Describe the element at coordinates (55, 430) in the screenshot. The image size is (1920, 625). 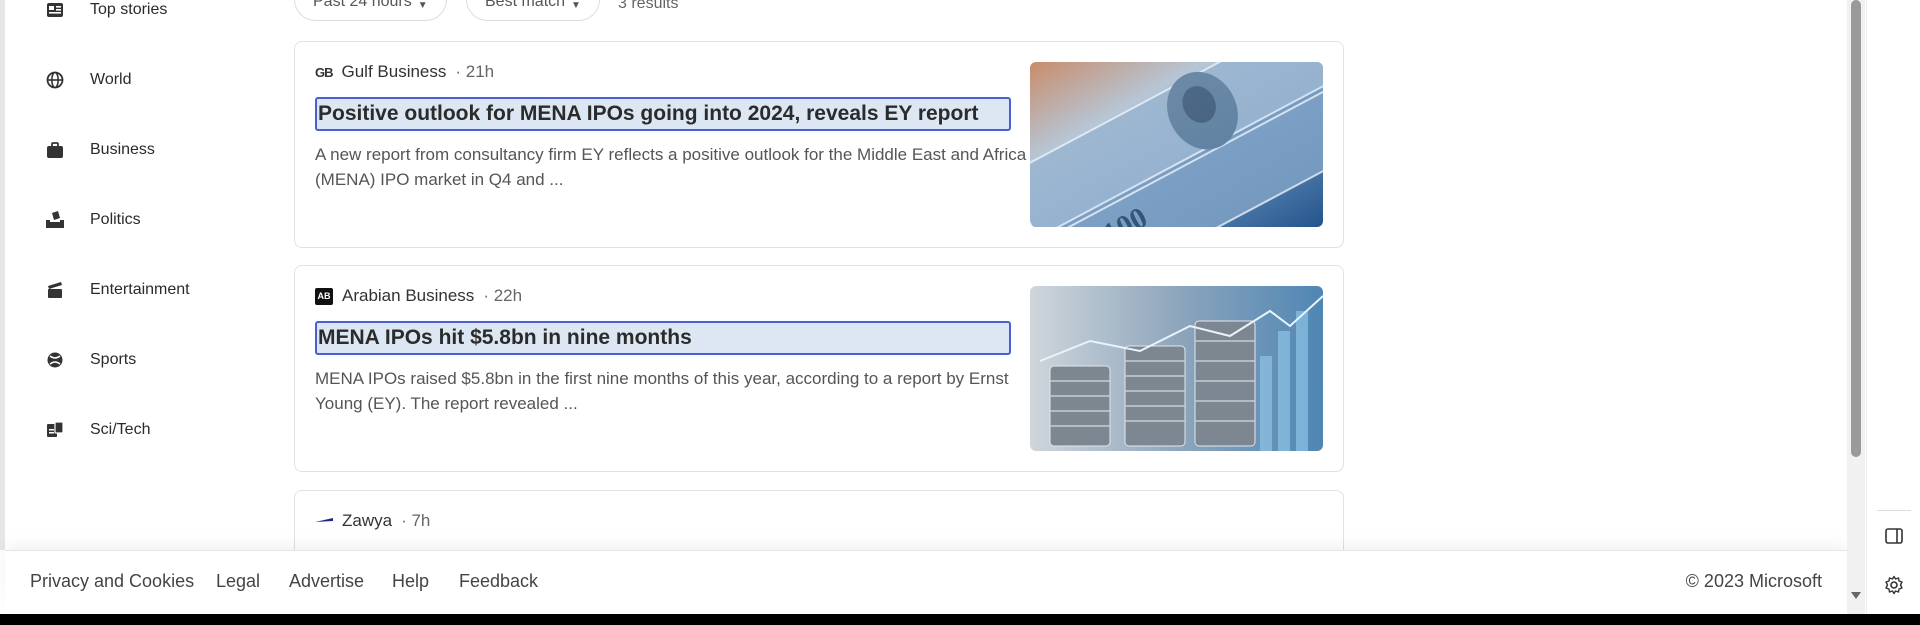
I see `flask-icon` at that location.